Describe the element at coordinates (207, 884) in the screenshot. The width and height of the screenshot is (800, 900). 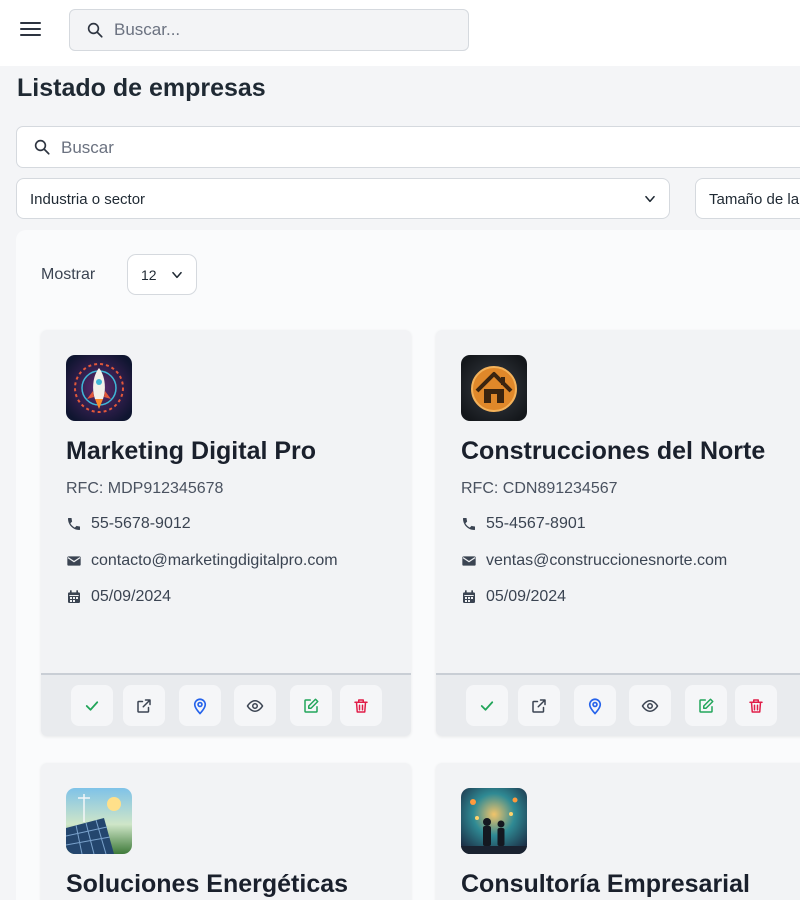
I see `company-name: Soluciones Energéticas` at that location.